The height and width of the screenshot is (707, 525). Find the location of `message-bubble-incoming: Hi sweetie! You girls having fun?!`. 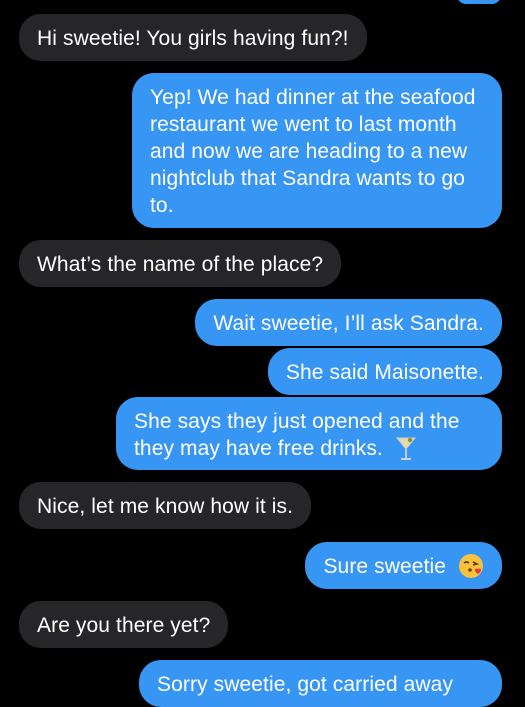

message-bubble-incoming: Hi sweetie! You girls having fun?! is located at coordinates (193, 37).